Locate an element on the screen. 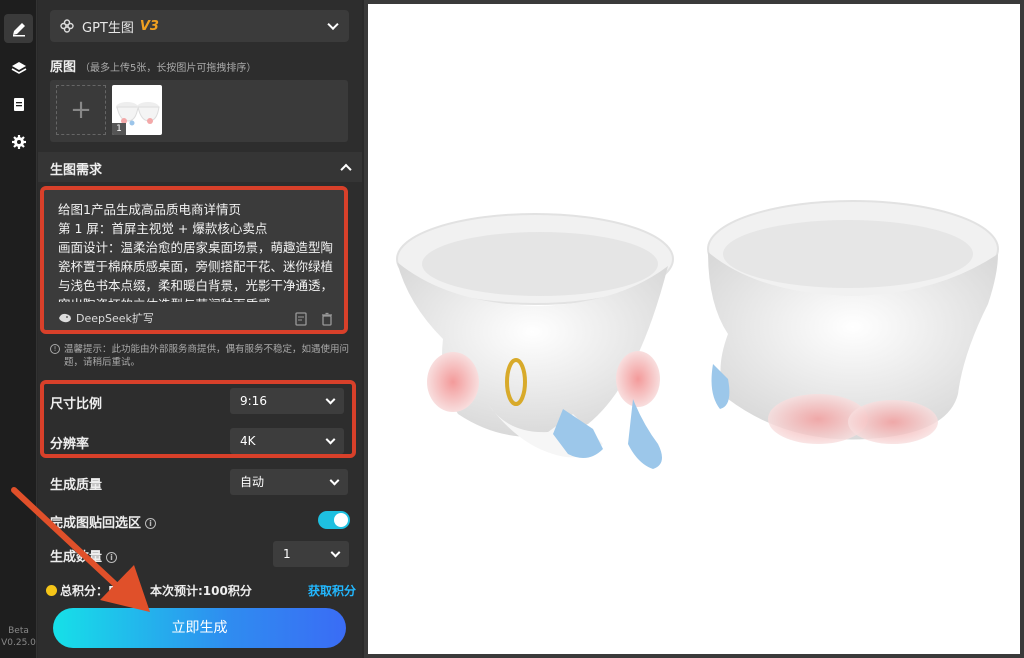 Image resolution: width=1024 pixels, height=658 pixels. source-thumbnail: 1 is located at coordinates (137, 110).